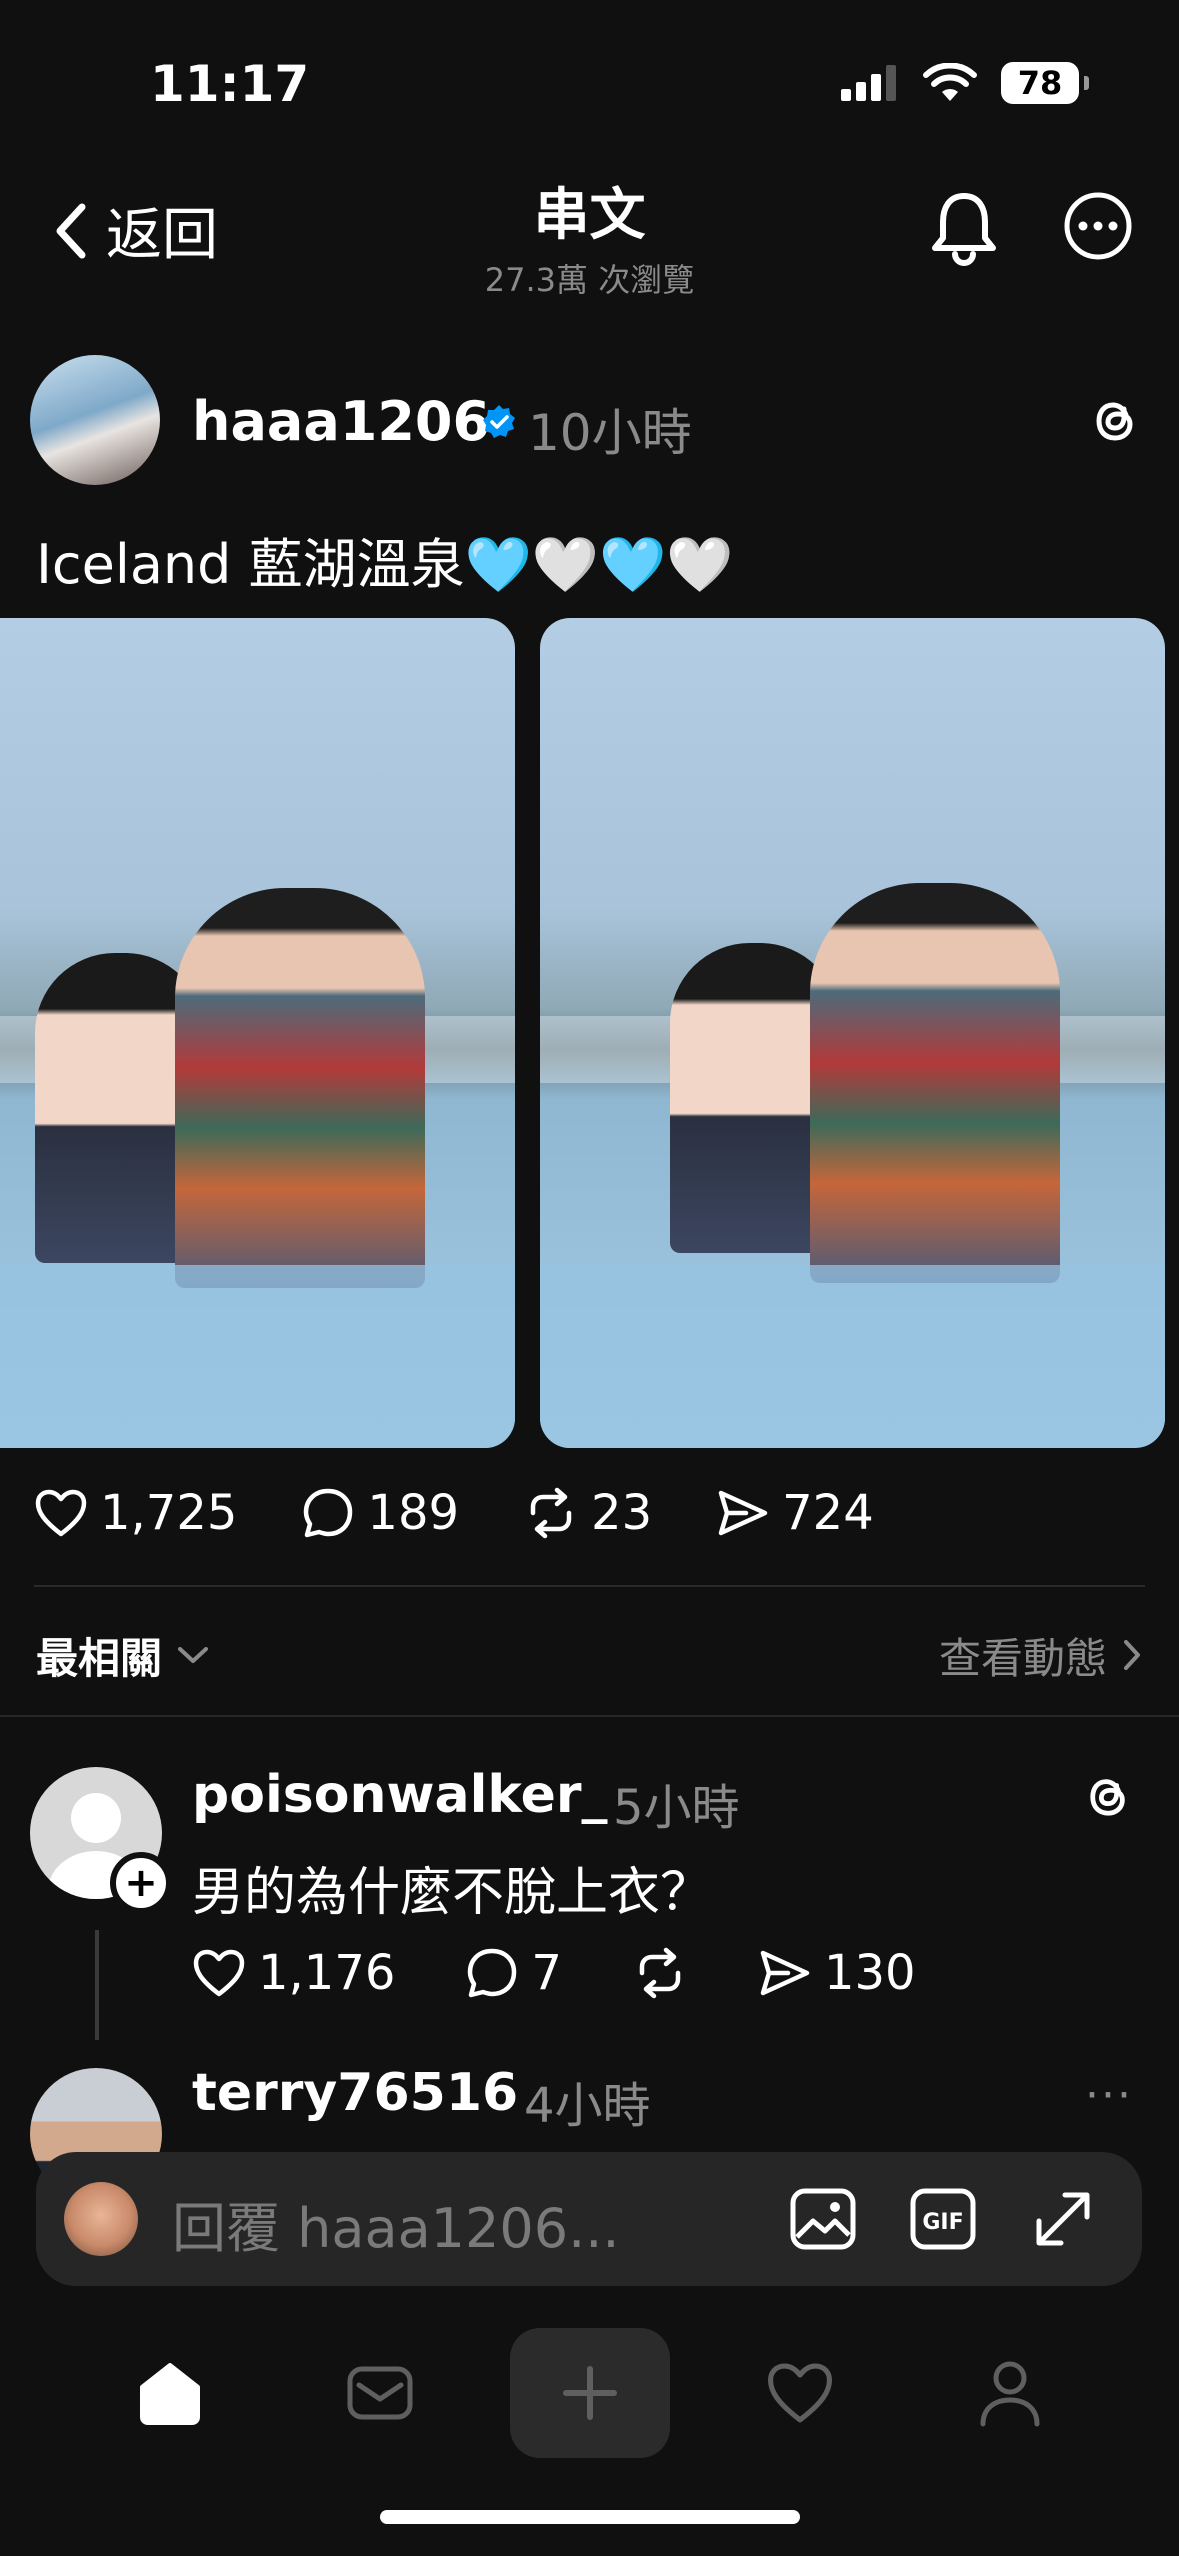  I want to click on expand-composer-button, so click(1063, 2219).